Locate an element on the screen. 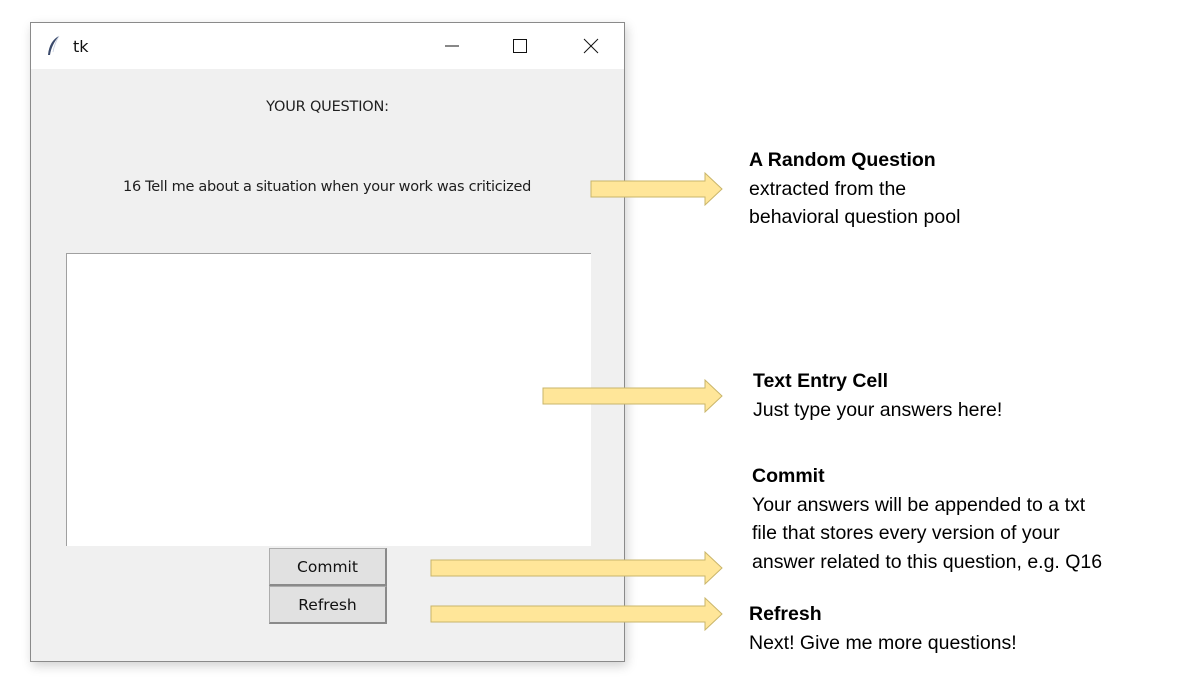  close-icon is located at coordinates (591, 46).